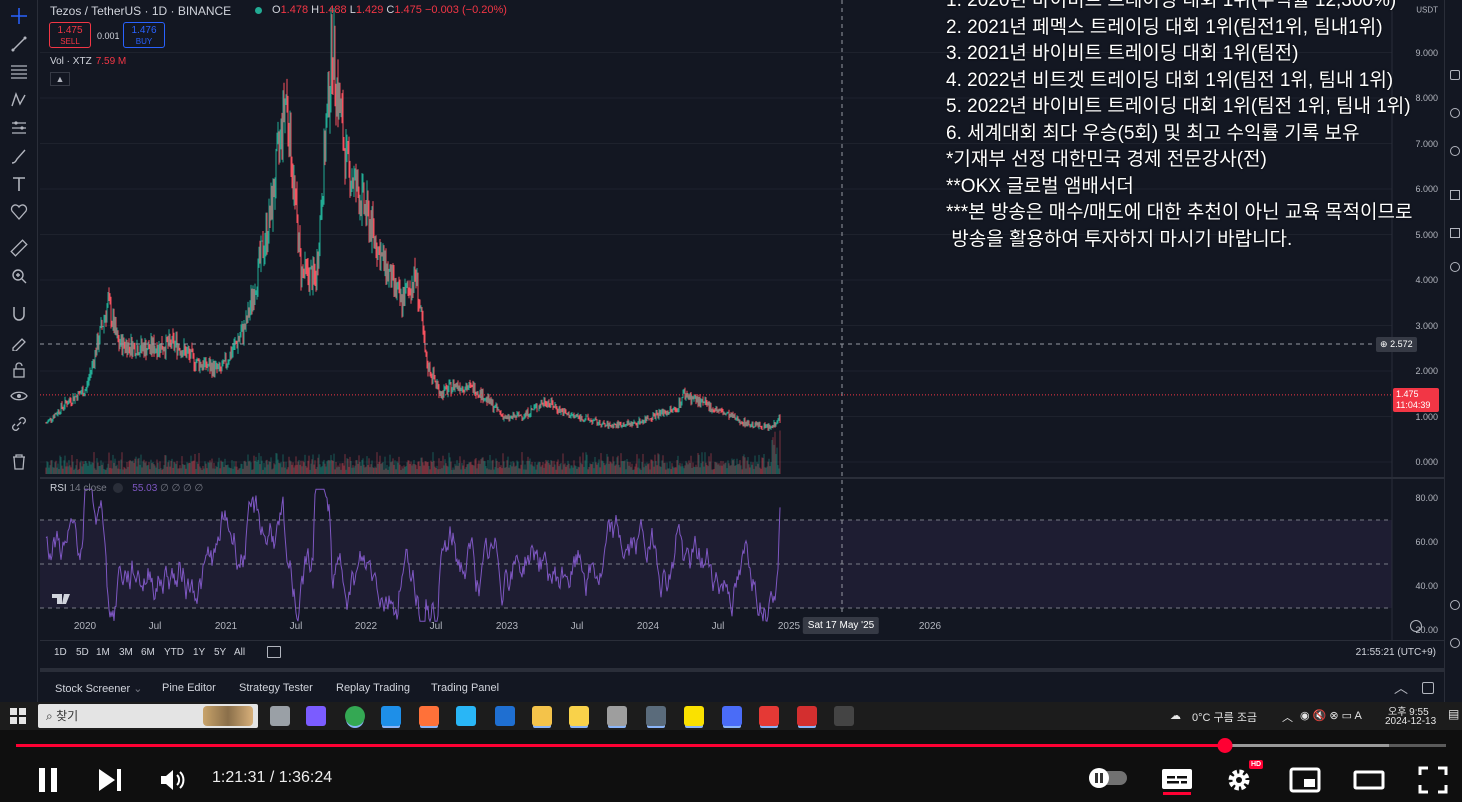 Image resolution: width=1462 pixels, height=802 pixels. Describe the element at coordinates (98, 688) in the screenshot. I see `tab-stock-screener: Stock Screener ⌄` at that location.